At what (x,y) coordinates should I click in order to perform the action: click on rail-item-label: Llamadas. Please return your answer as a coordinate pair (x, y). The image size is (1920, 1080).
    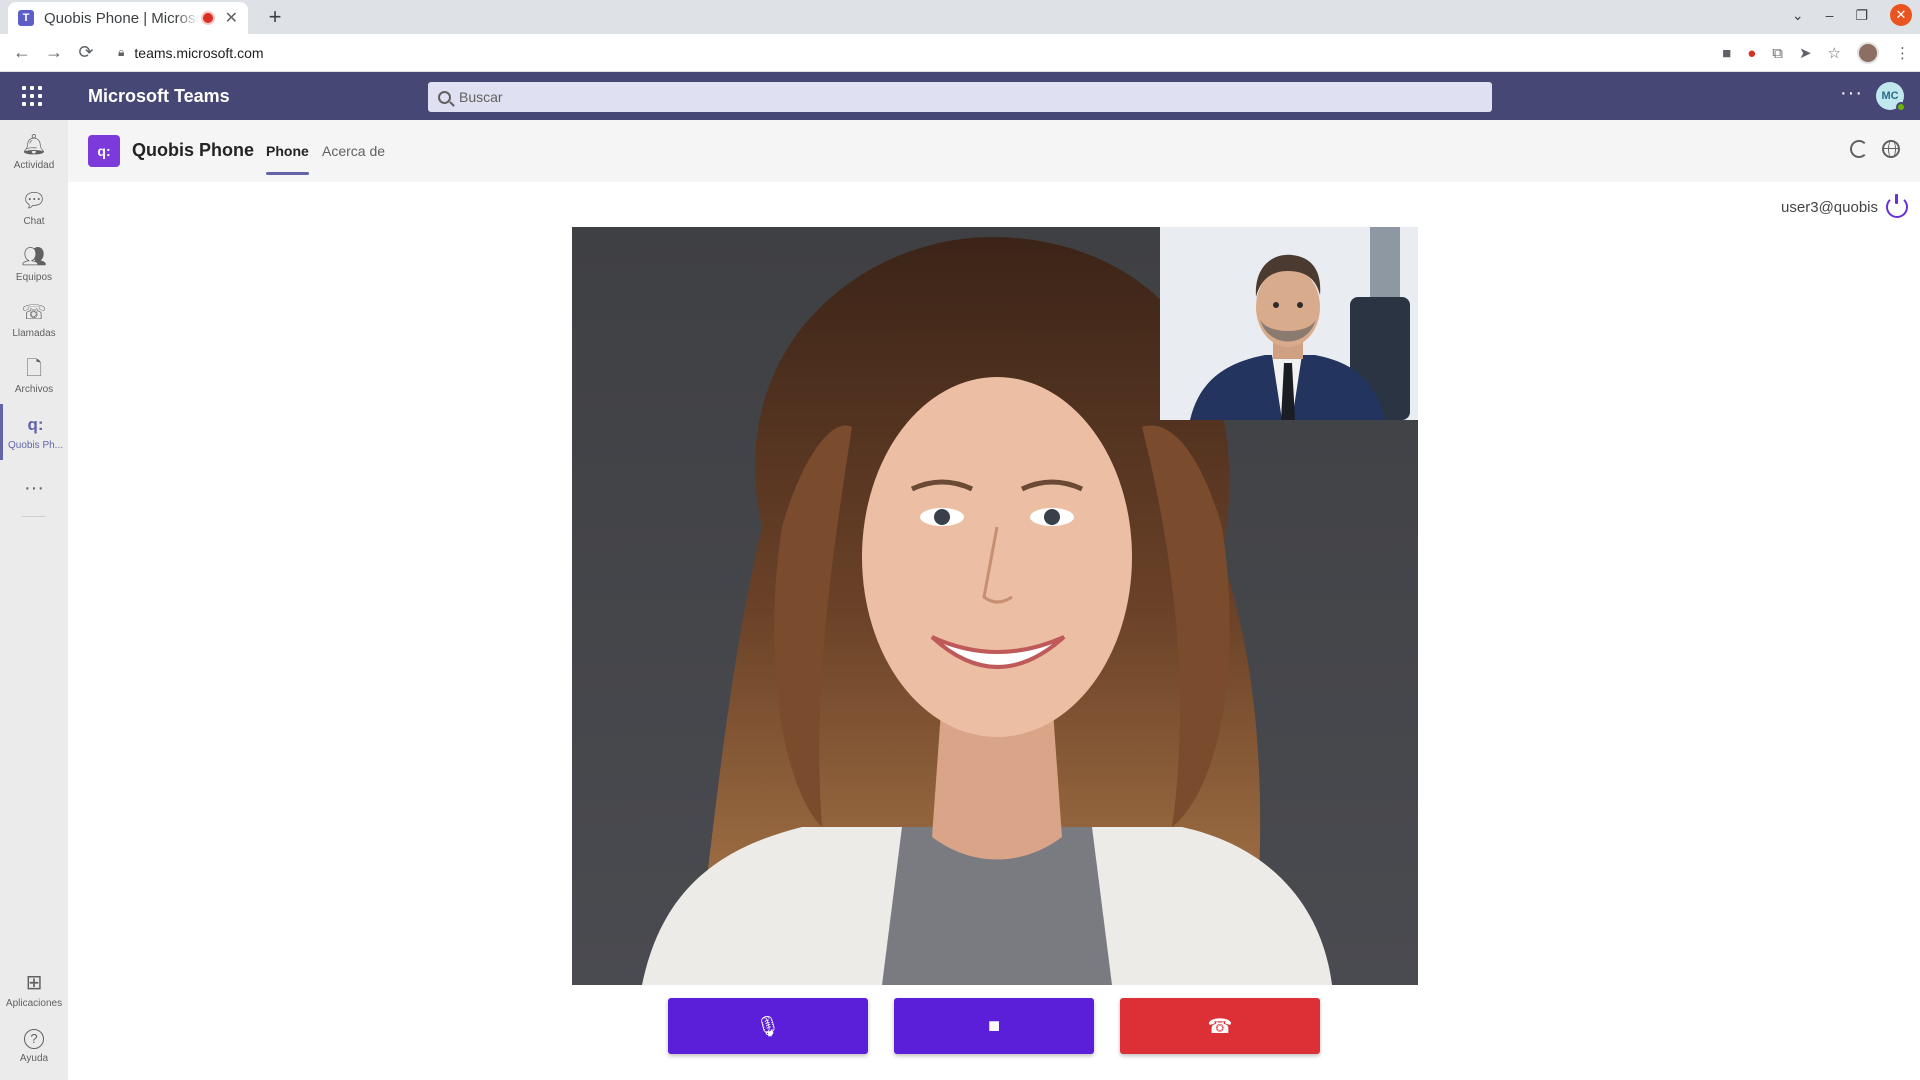
    Looking at the image, I should click on (34, 333).